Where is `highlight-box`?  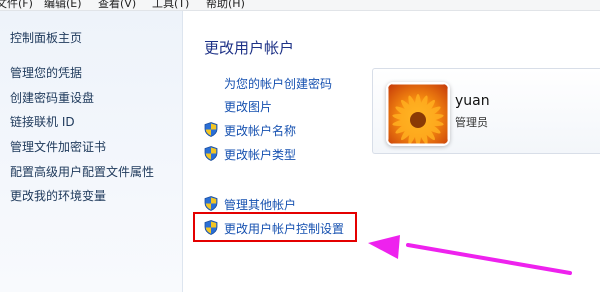
highlight-box is located at coordinates (275, 227).